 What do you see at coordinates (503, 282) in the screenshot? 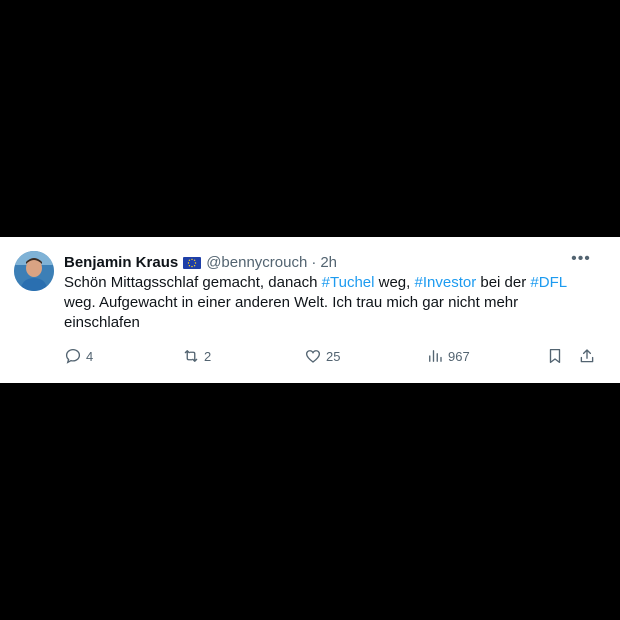
I see `tweet-text-part: bei der` at bounding box center [503, 282].